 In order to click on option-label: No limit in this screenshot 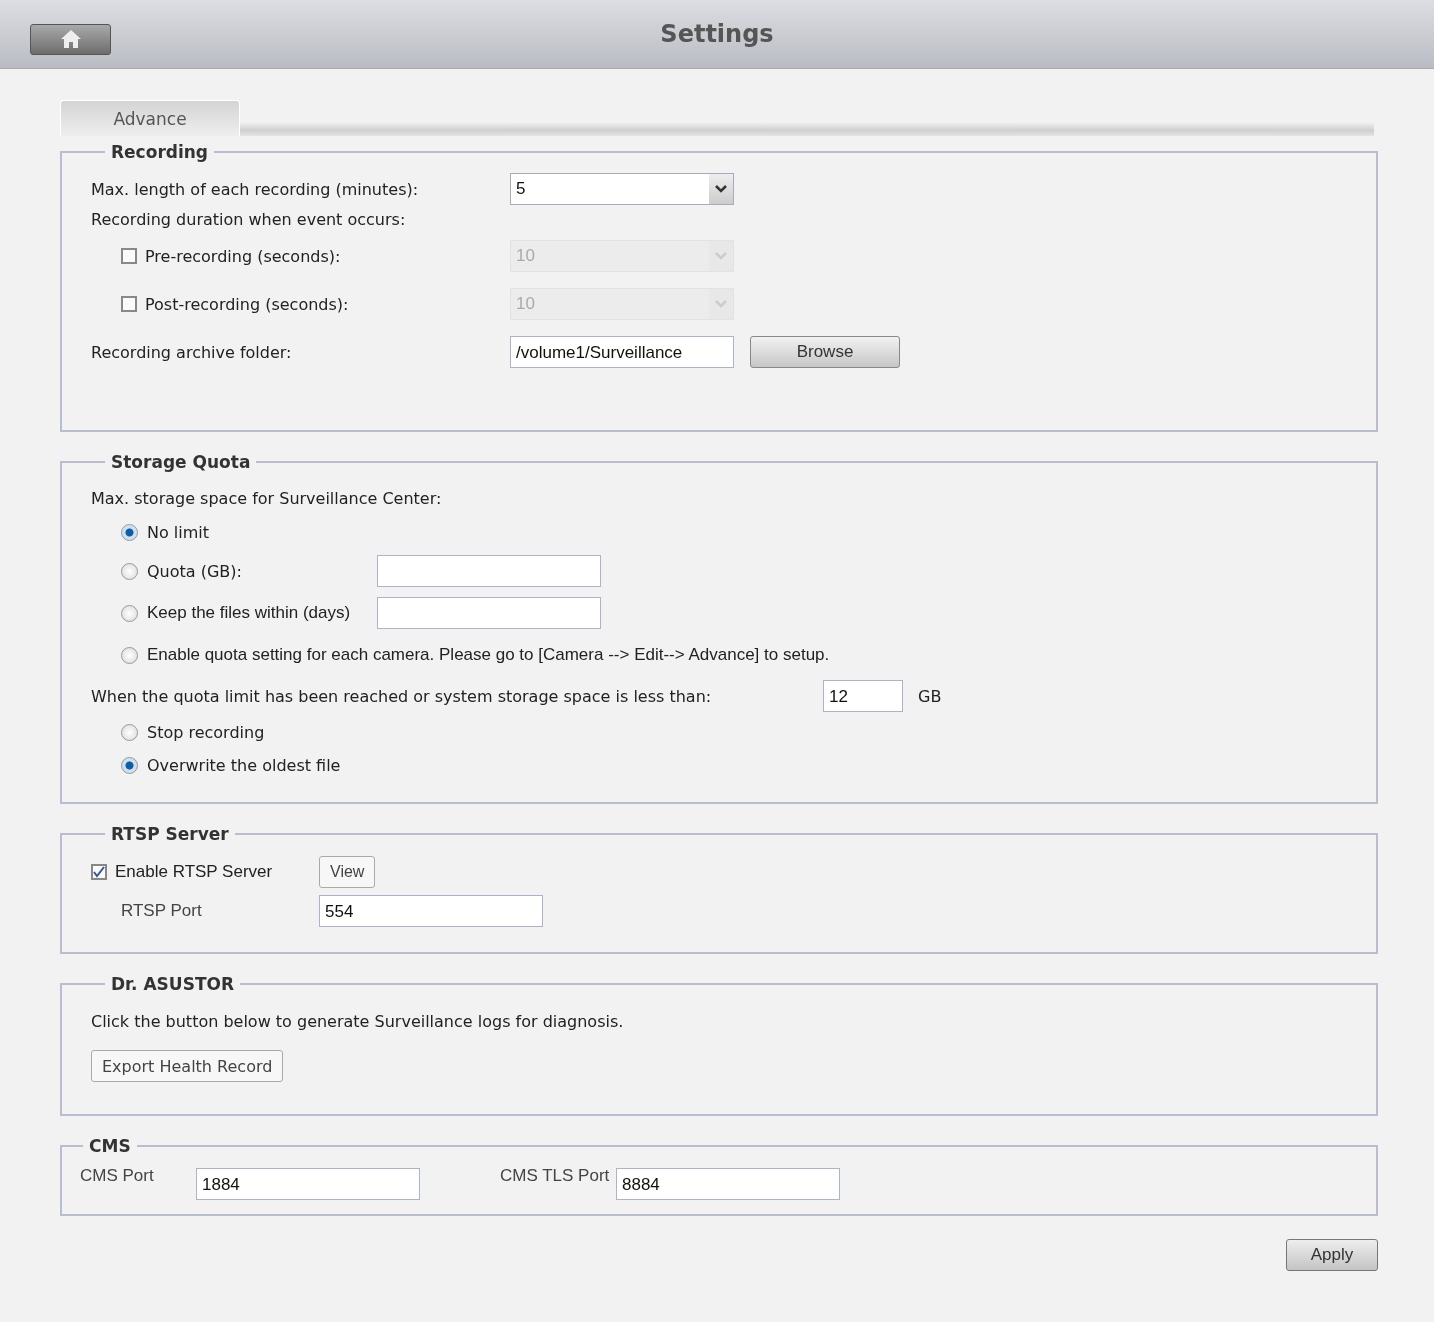, I will do `click(178, 532)`.